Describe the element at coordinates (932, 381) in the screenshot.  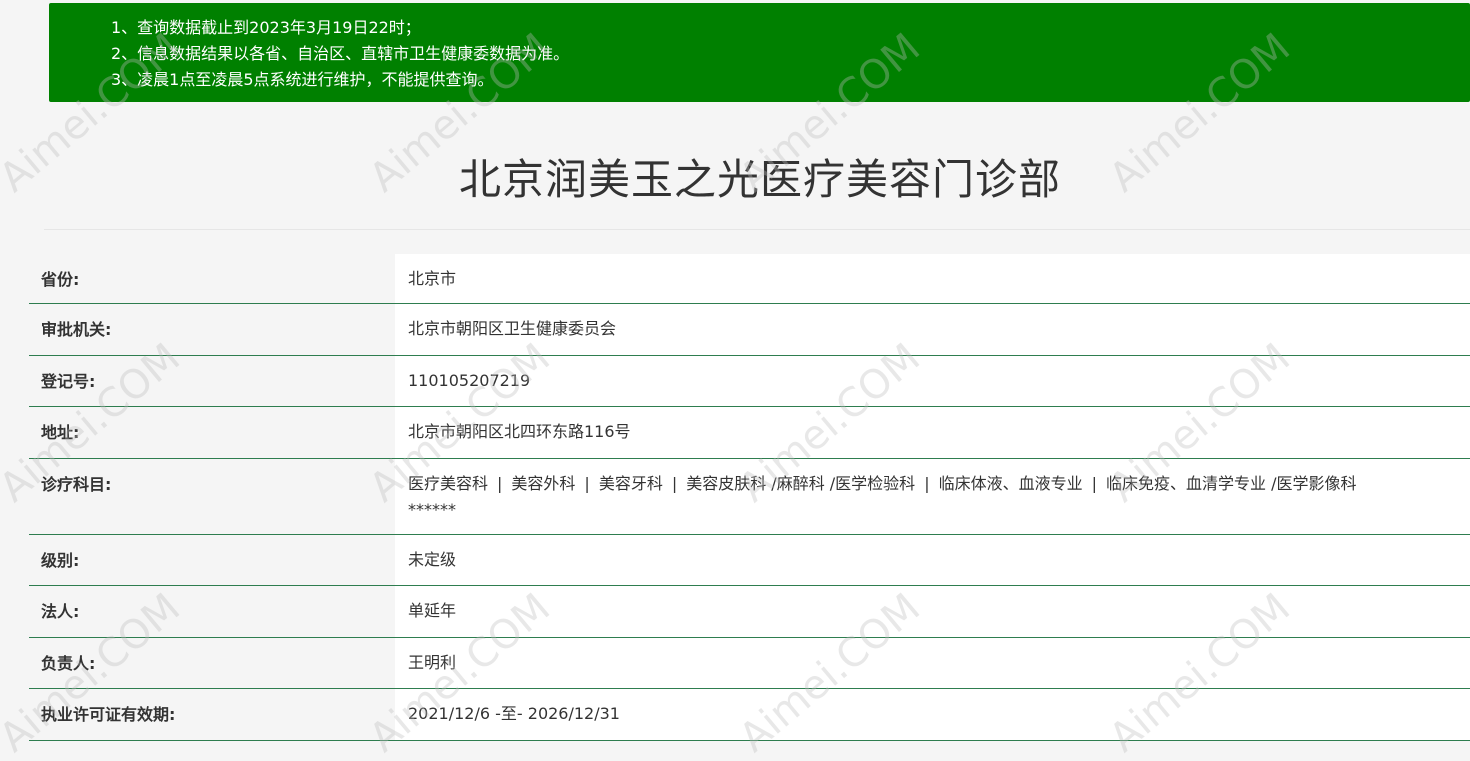
I see `row-value: 110105207219` at that location.